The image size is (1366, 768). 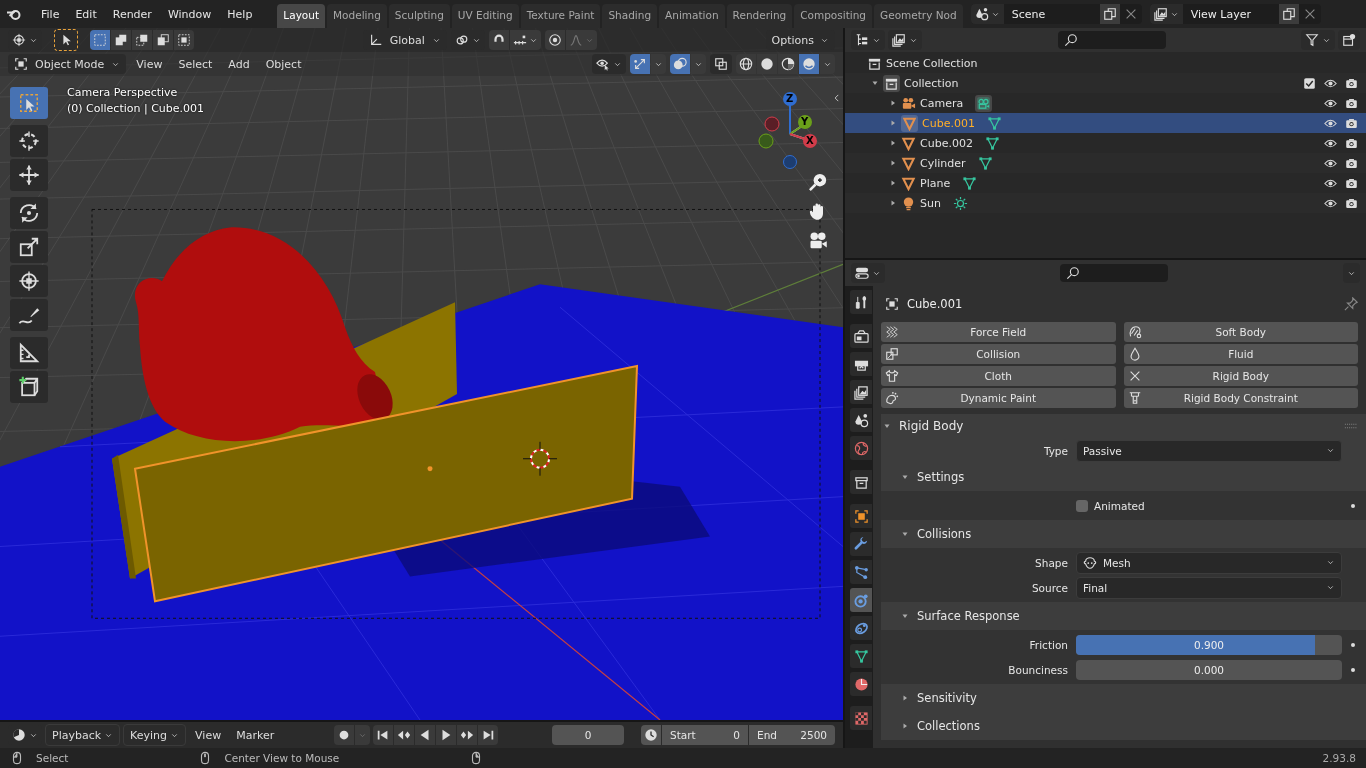 I want to click on physics-button: Collision, so click(x=998, y=354).